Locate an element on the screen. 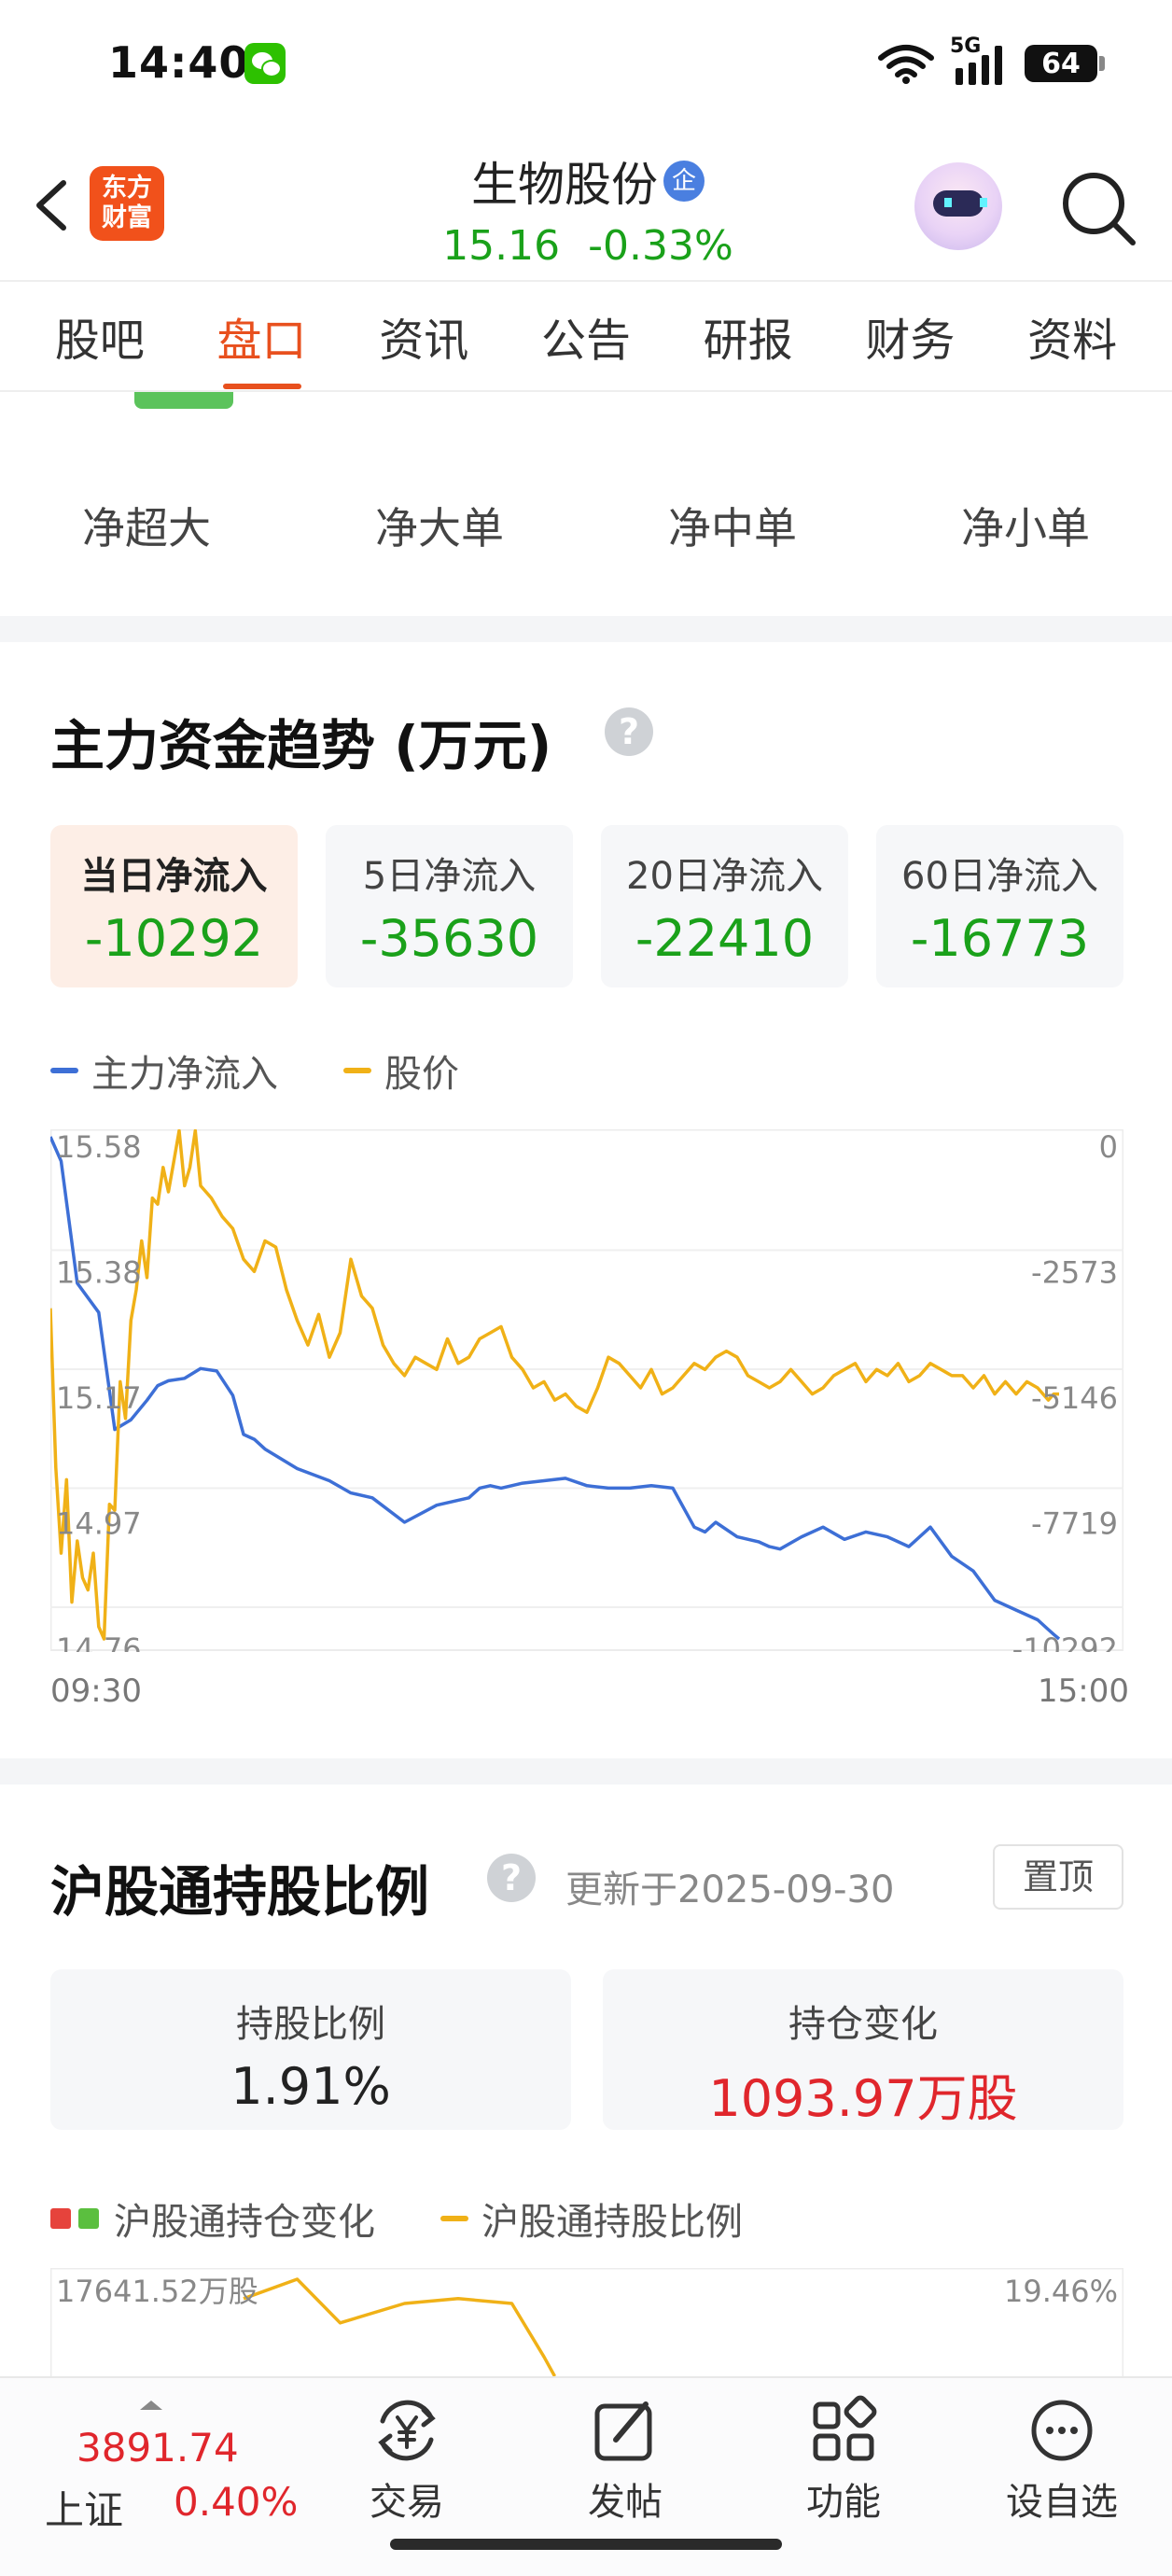  pin-top-button: 置顶 is located at coordinates (1058, 1877).